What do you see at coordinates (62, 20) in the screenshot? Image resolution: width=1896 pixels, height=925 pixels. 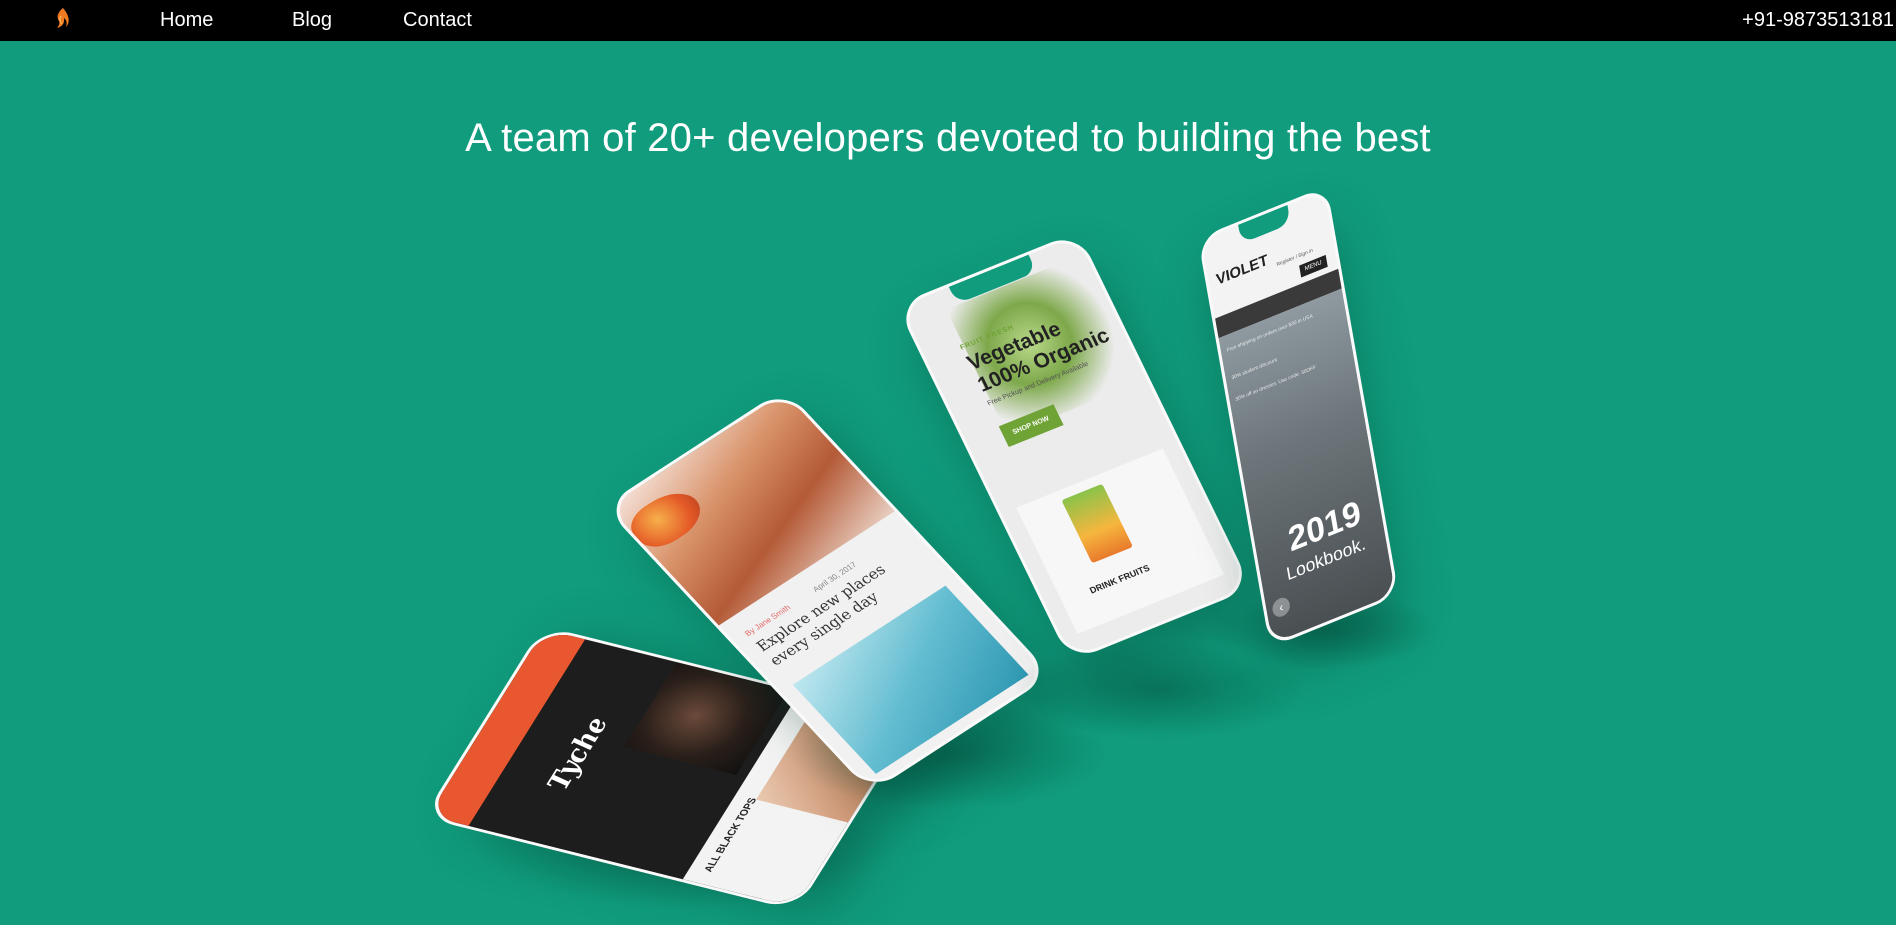 I see `flame-logo-icon` at bounding box center [62, 20].